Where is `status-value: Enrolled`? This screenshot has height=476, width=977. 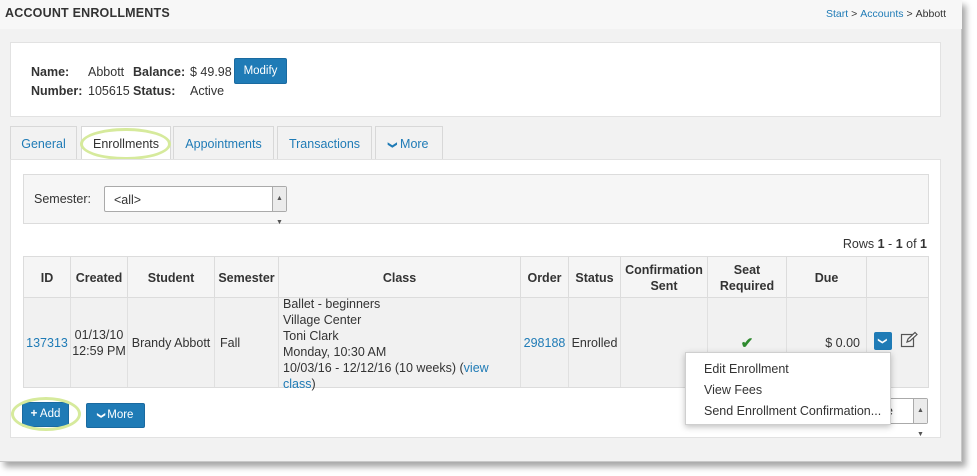 status-value: Enrolled is located at coordinates (594, 342).